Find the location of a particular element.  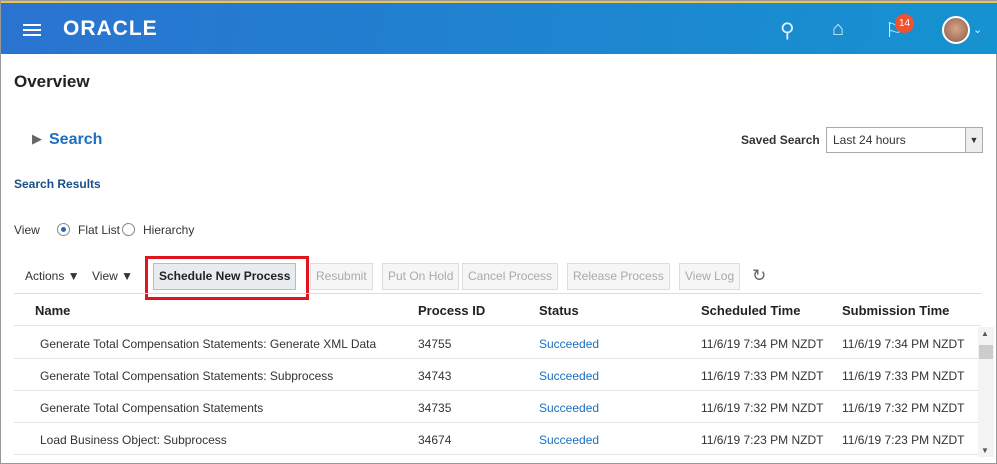

cell-process-id: 34674 is located at coordinates (435, 440).